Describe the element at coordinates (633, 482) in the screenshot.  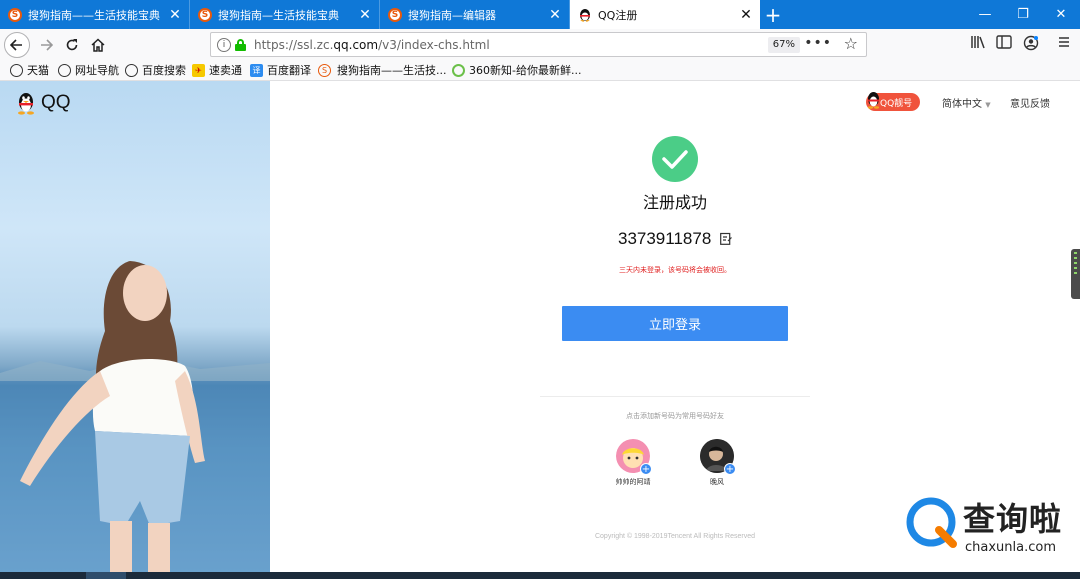
I see `friend-name: 帅帅的阿靖` at that location.